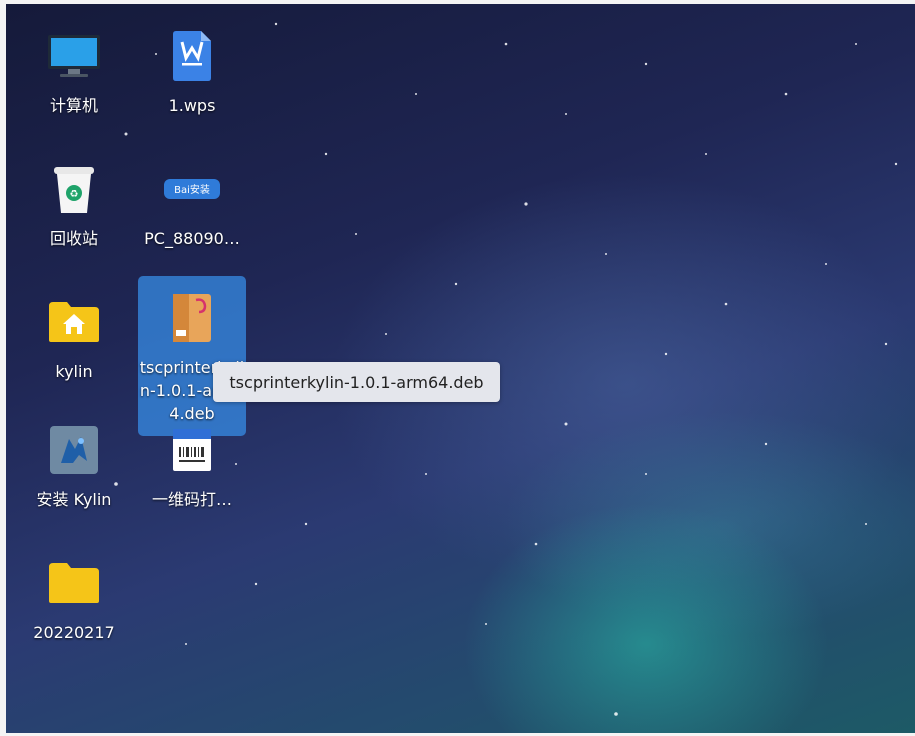  What do you see at coordinates (192, 450) in the screenshot?
I see `barcode-app-icon` at bounding box center [192, 450].